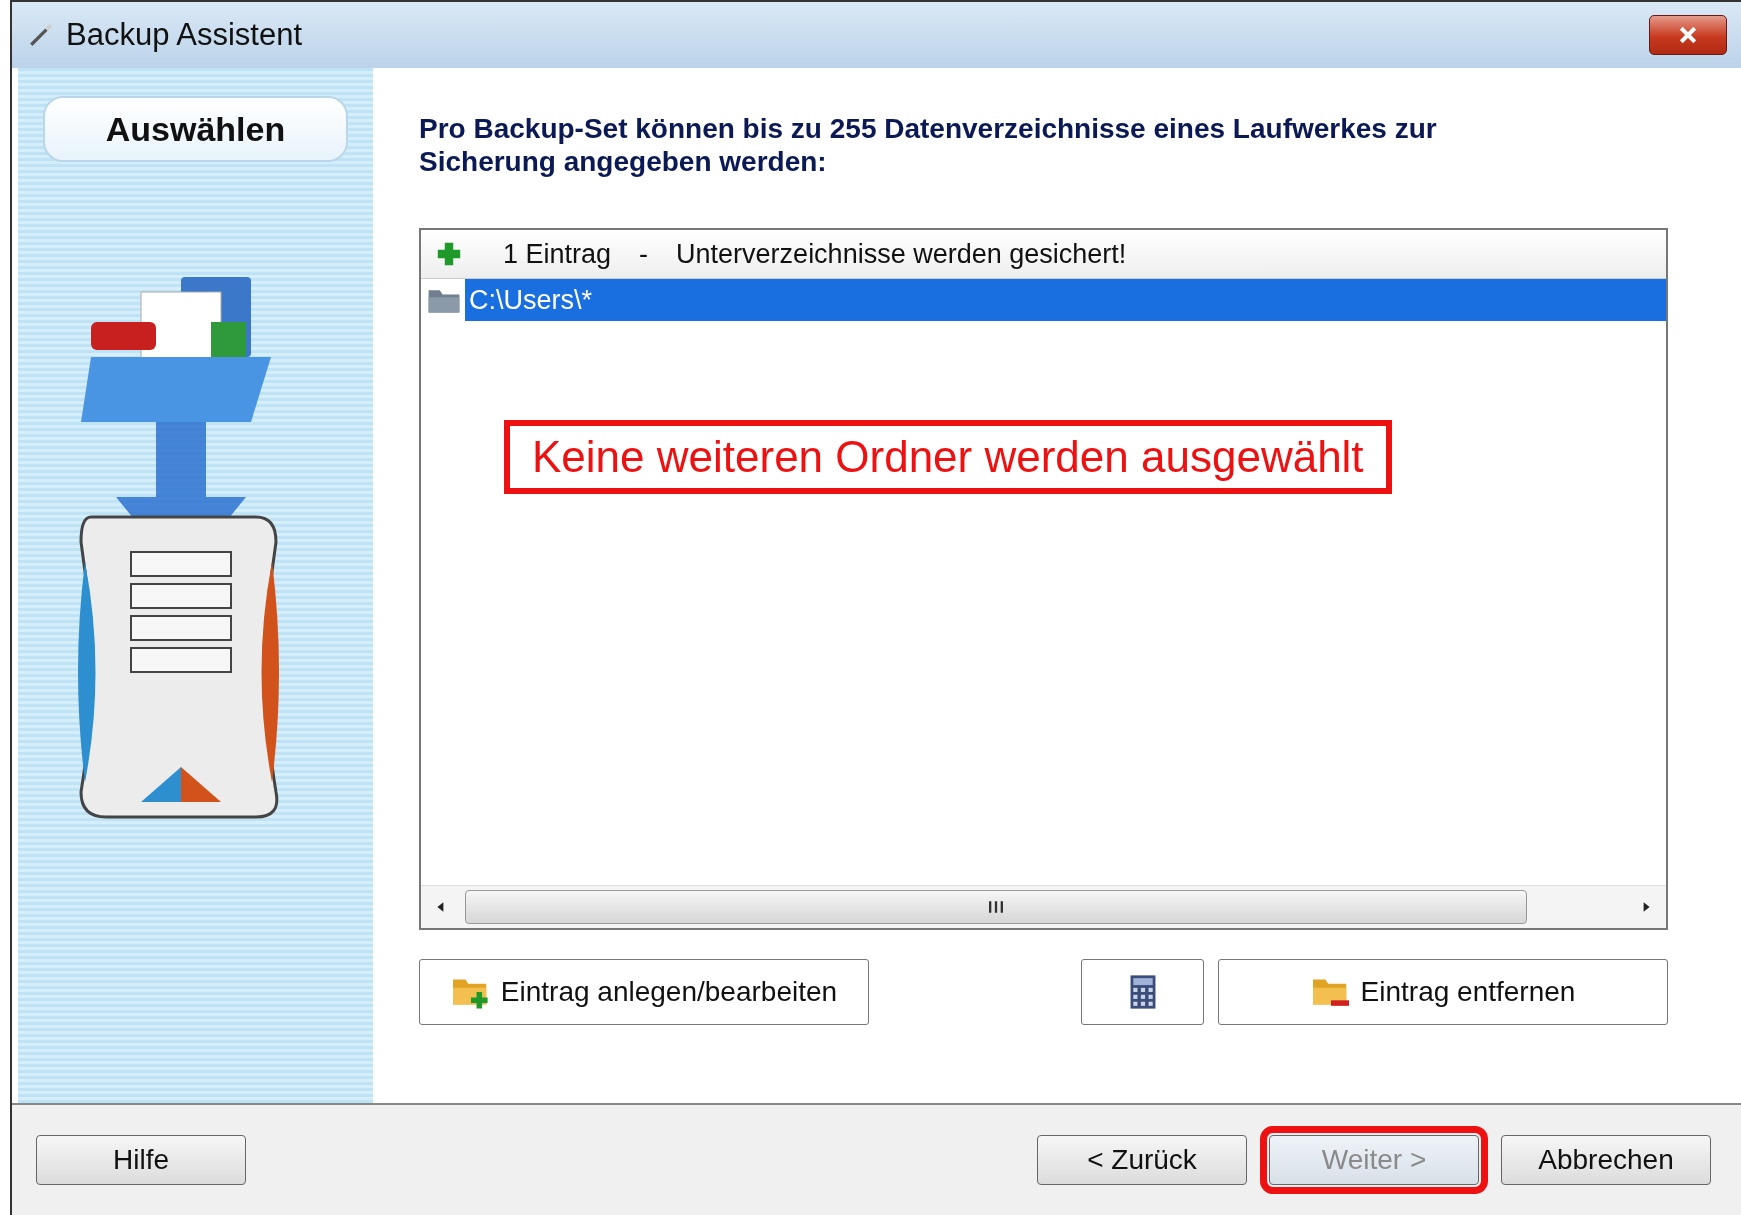  What do you see at coordinates (449, 254) in the screenshot?
I see `plus-icon` at bounding box center [449, 254].